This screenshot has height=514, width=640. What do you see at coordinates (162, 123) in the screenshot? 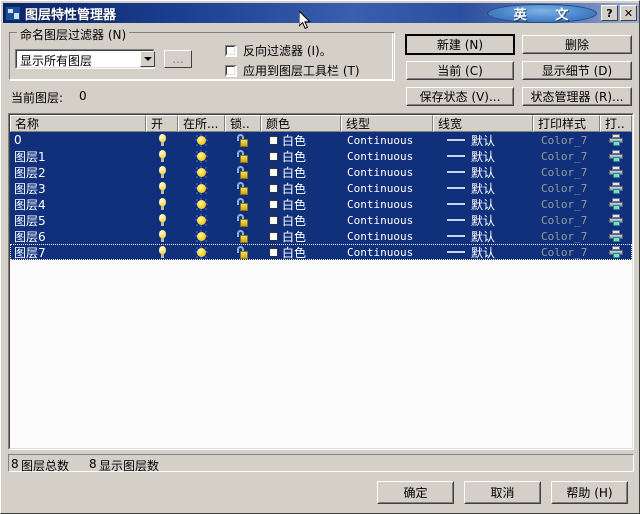
I see `column-header-1: 开` at bounding box center [162, 123].